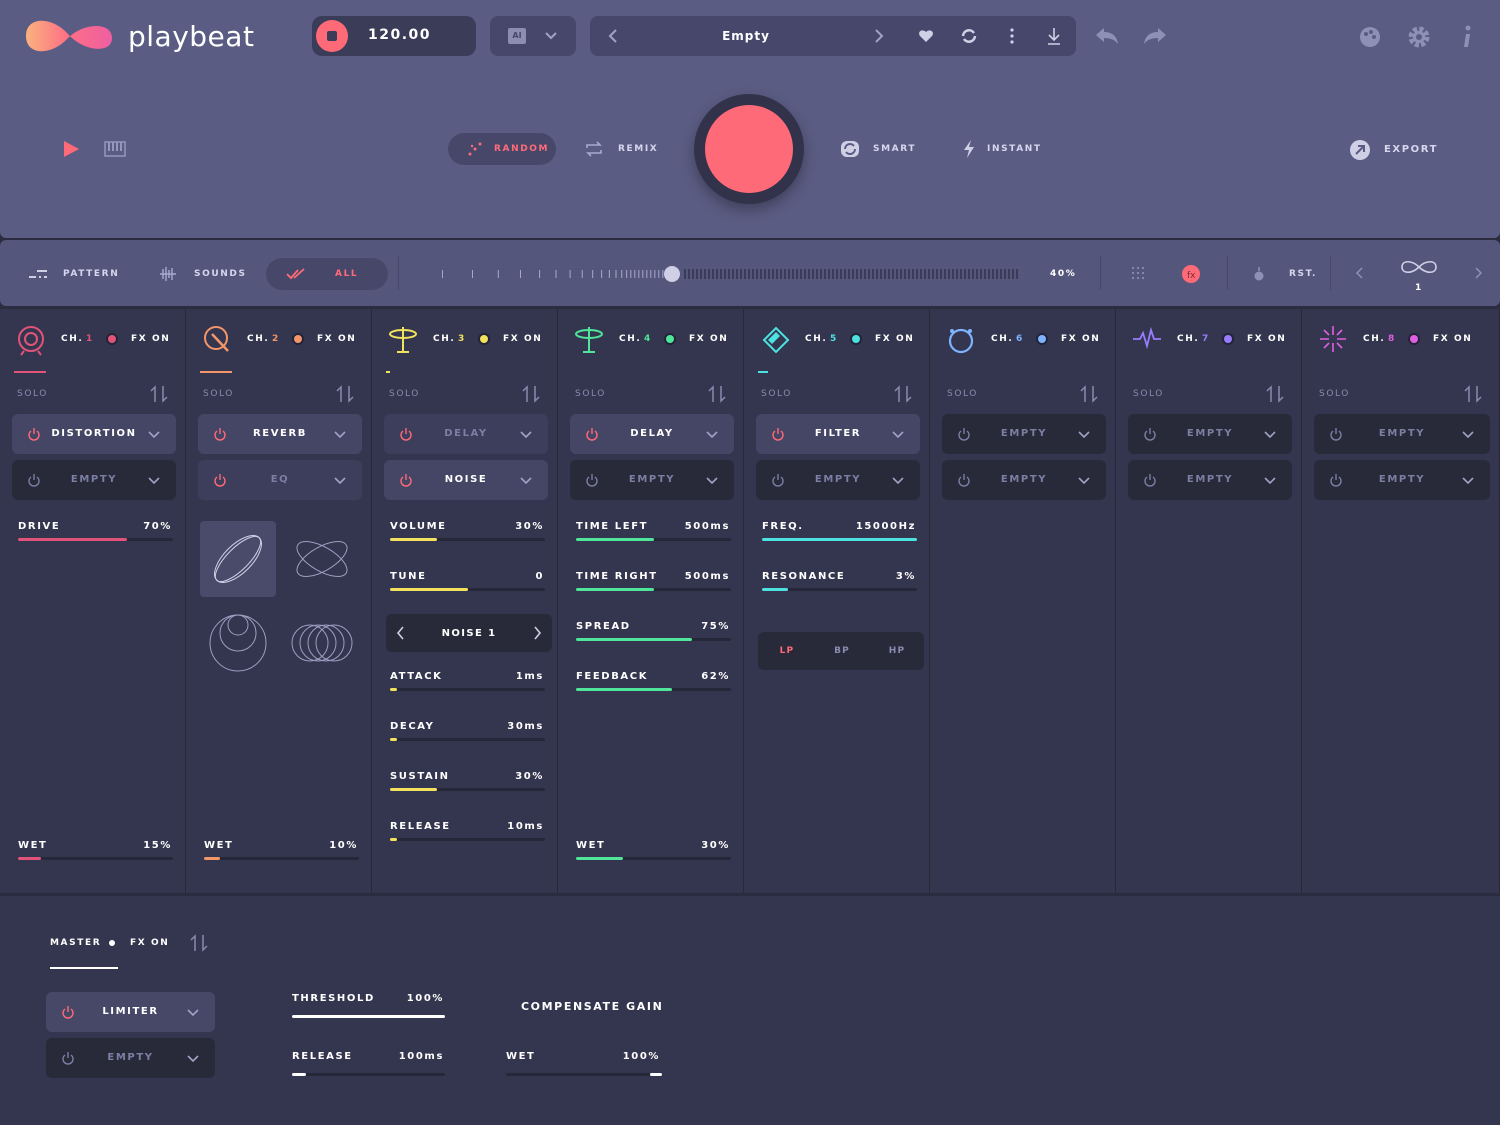 The width and height of the screenshot is (1500, 1125). Describe the element at coordinates (638, 149) in the screenshot. I see `remix-label: REMIX` at that location.